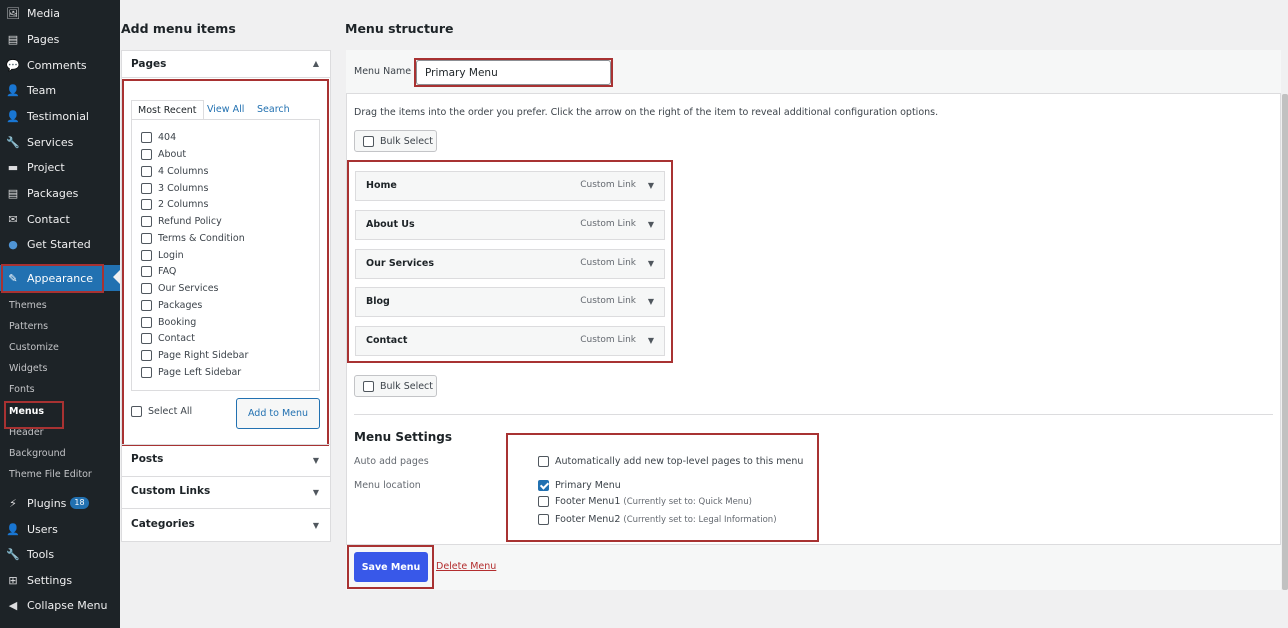 Image resolution: width=1288 pixels, height=628 pixels. Describe the element at coordinates (174, 188) in the screenshot. I see `page-option: 3 Columns` at that location.